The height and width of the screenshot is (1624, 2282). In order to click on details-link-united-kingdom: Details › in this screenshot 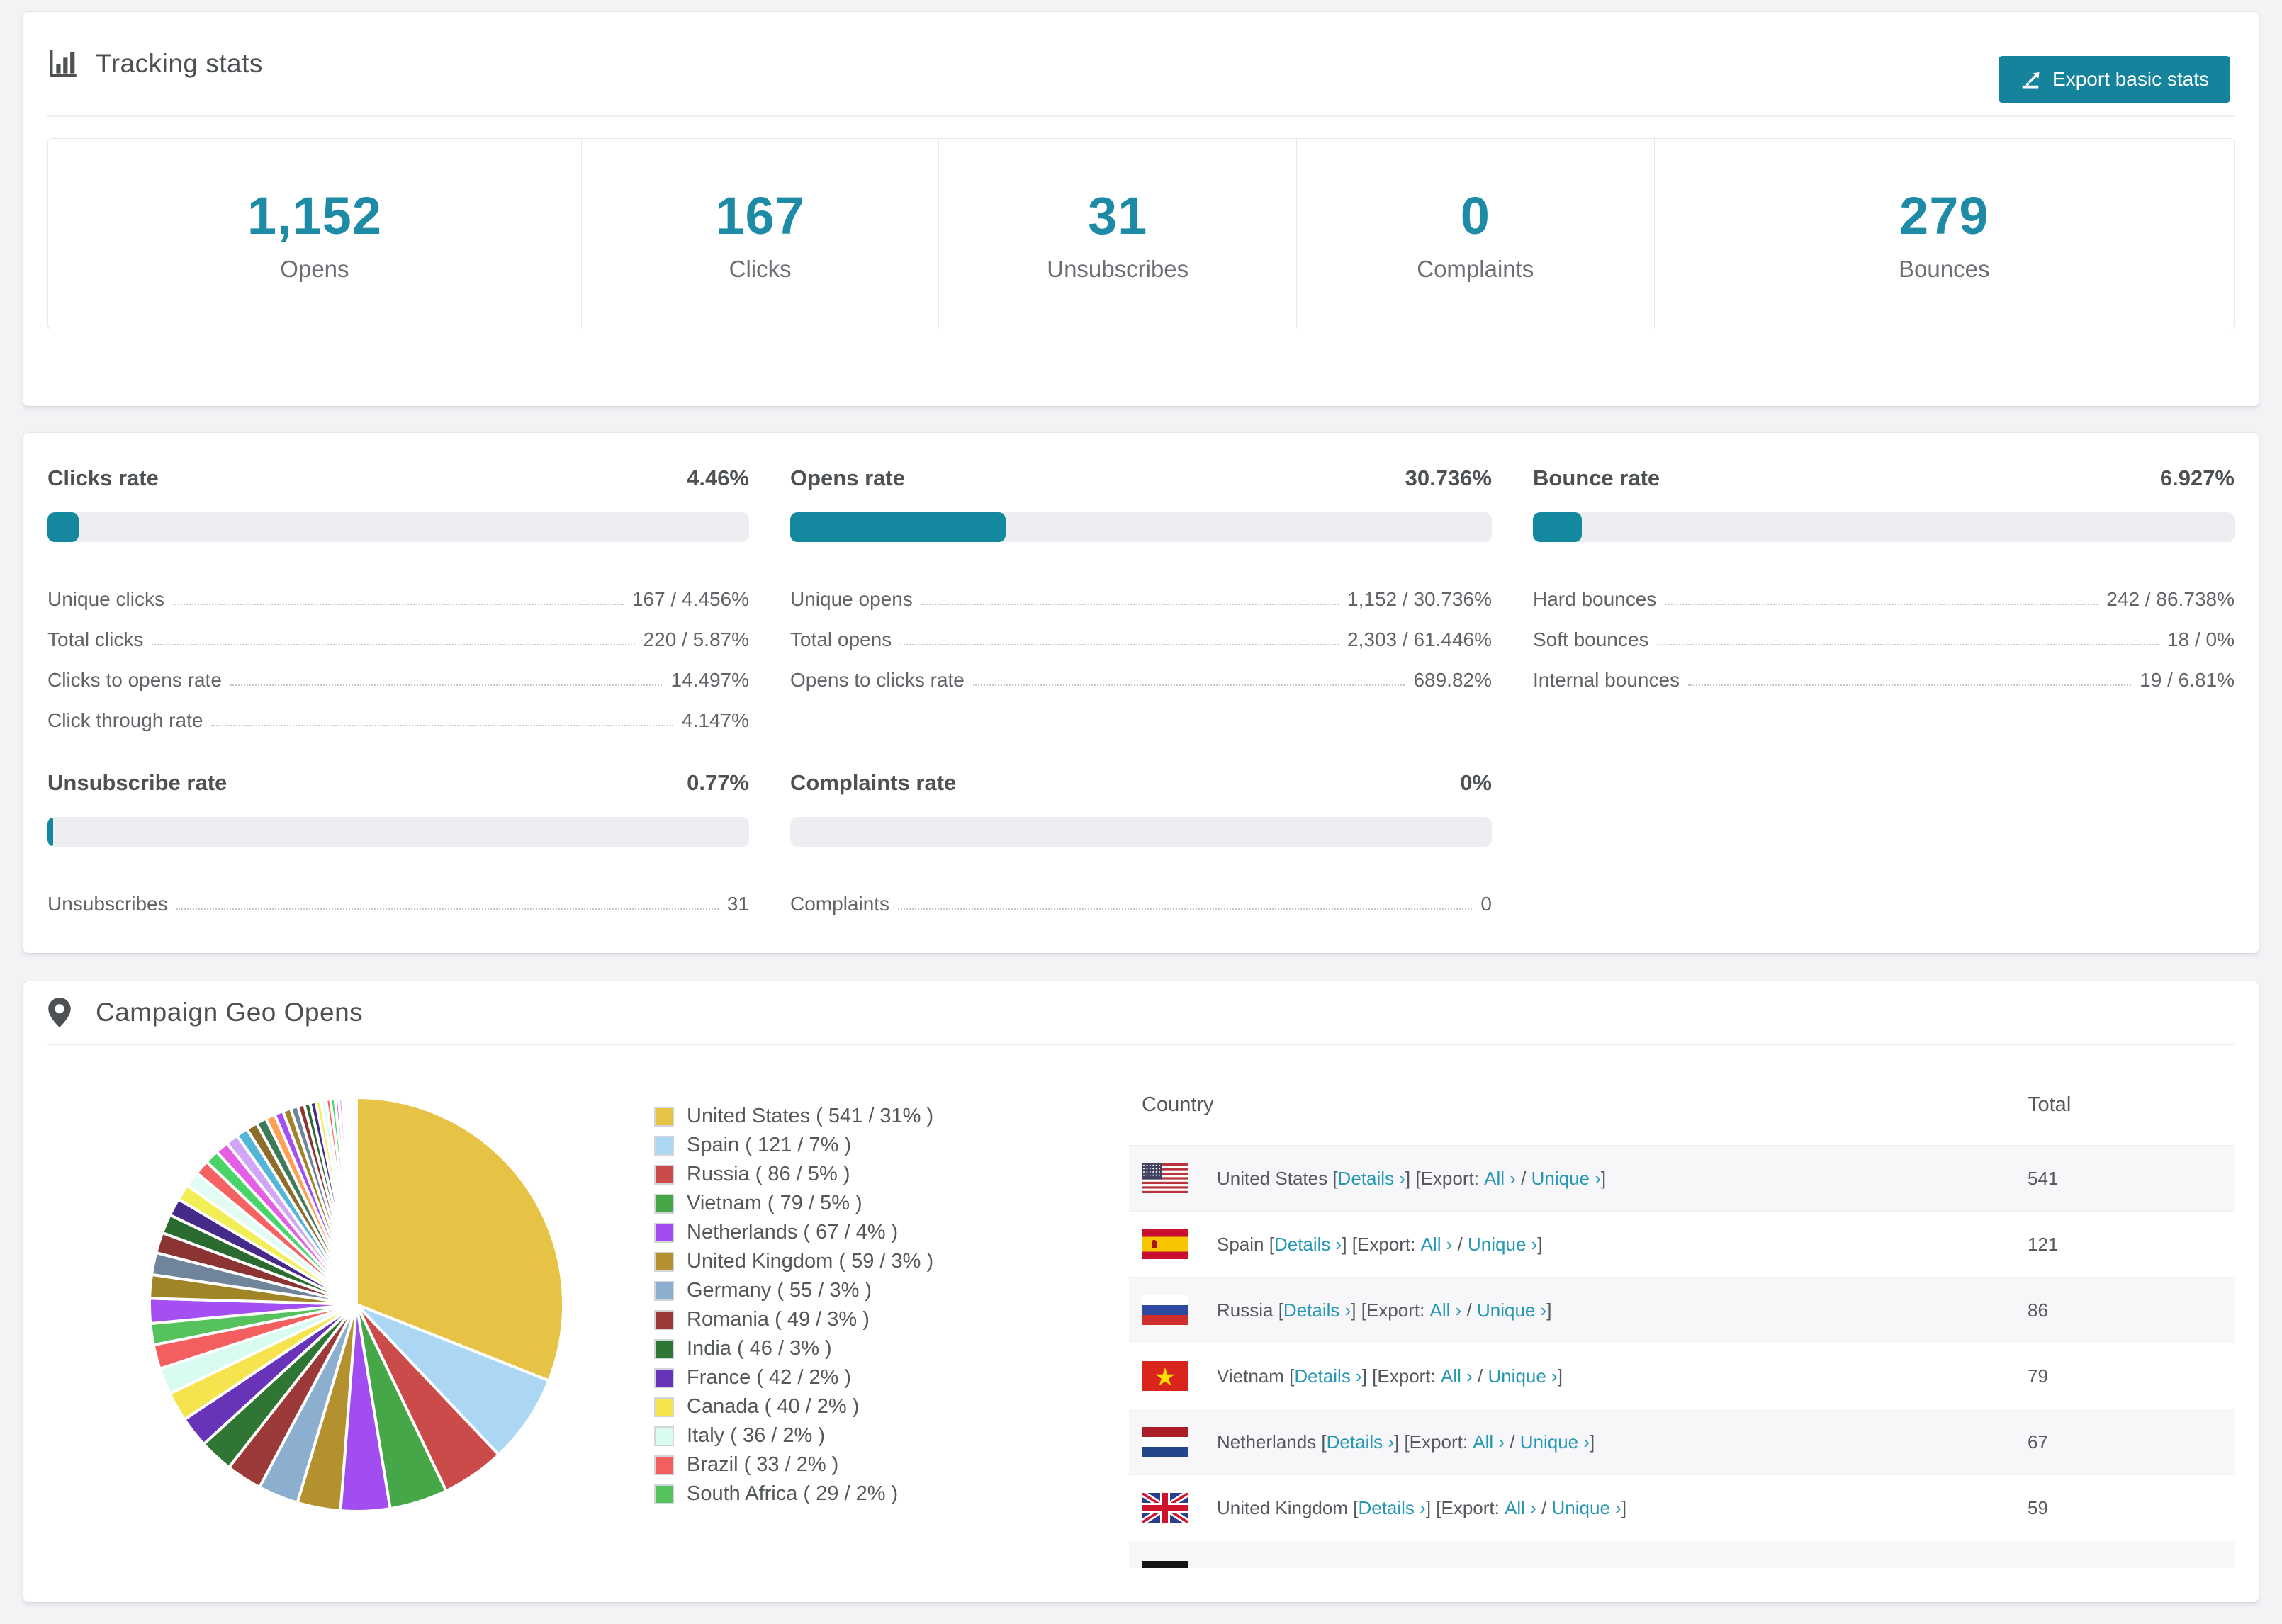, I will do `click(1391, 1508)`.